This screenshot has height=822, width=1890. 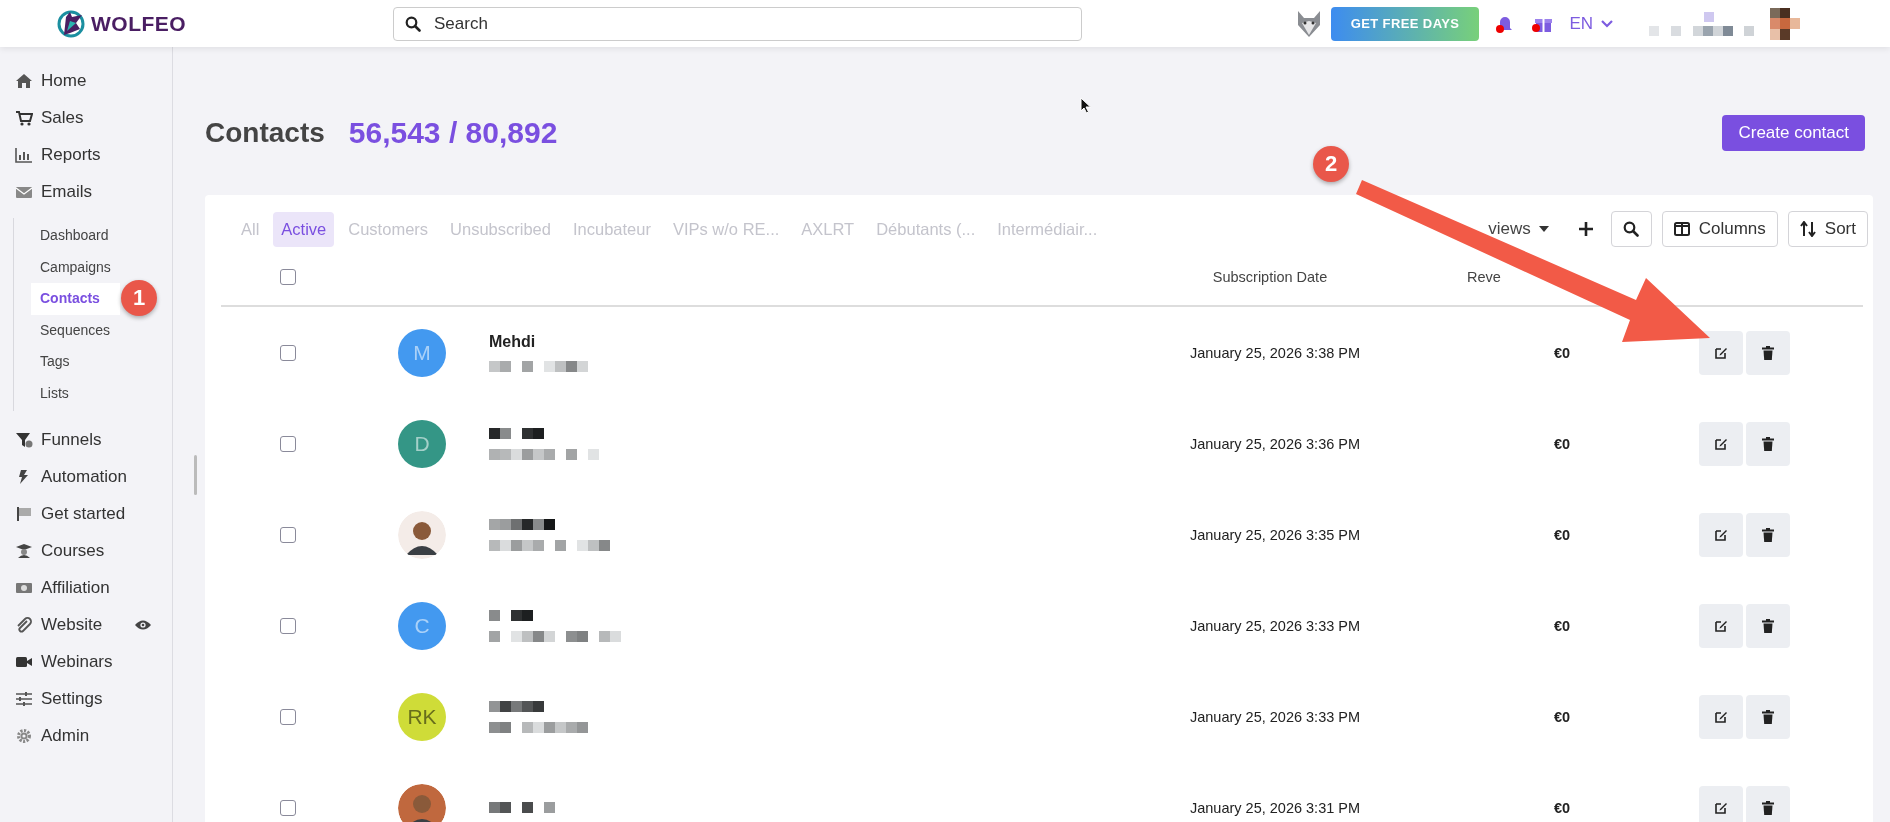 What do you see at coordinates (75, 362) in the screenshot?
I see `sidebar-subitem: Tags` at bounding box center [75, 362].